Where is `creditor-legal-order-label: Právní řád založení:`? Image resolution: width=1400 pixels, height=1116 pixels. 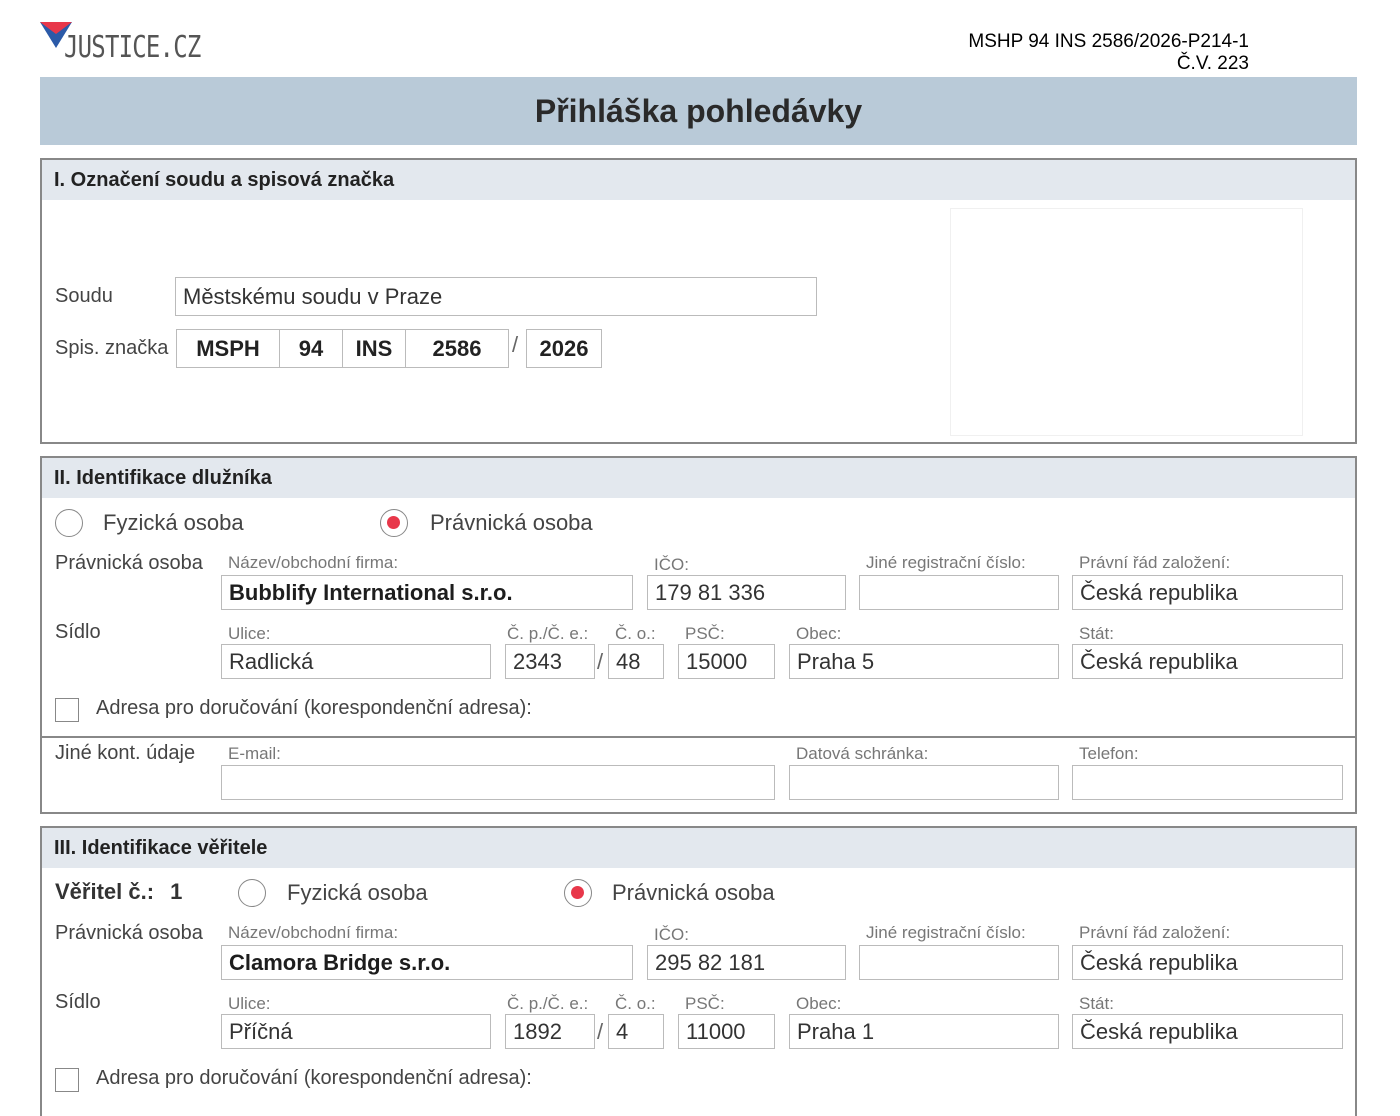
creditor-legal-order-label: Právní řád založení: is located at coordinates (1155, 932).